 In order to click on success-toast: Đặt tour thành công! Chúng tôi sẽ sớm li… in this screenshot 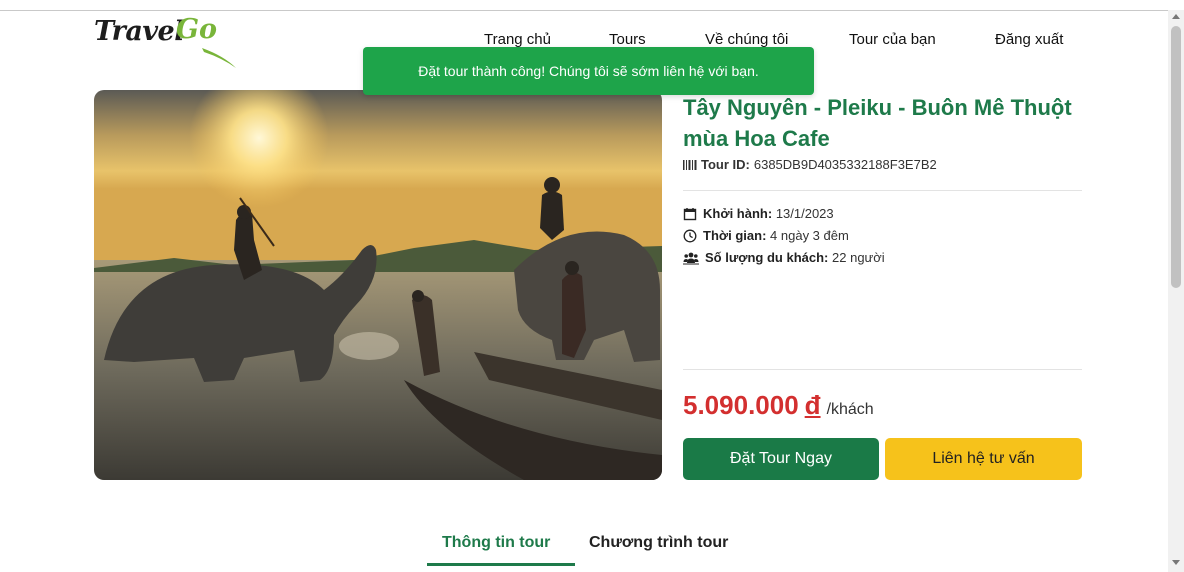, I will do `click(588, 71)`.